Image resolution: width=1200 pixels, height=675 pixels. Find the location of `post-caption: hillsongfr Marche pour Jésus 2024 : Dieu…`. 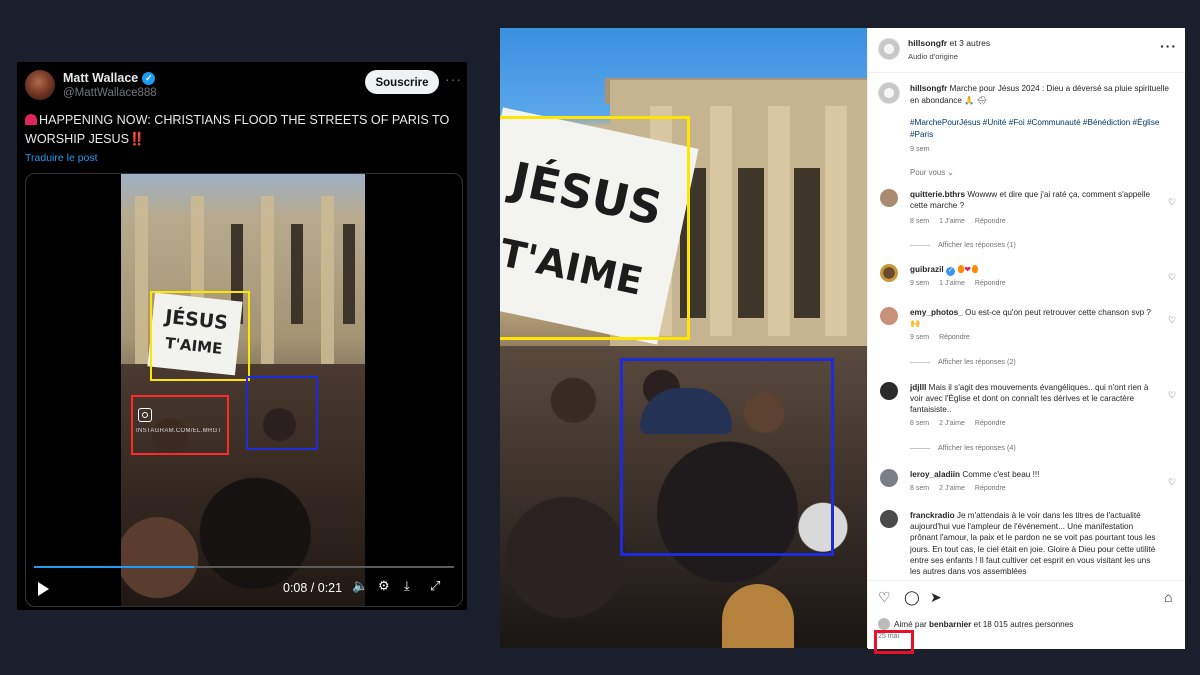

post-caption: hillsongfr Marche pour Jésus 2024 : Dieu… is located at coordinates (1040, 94).